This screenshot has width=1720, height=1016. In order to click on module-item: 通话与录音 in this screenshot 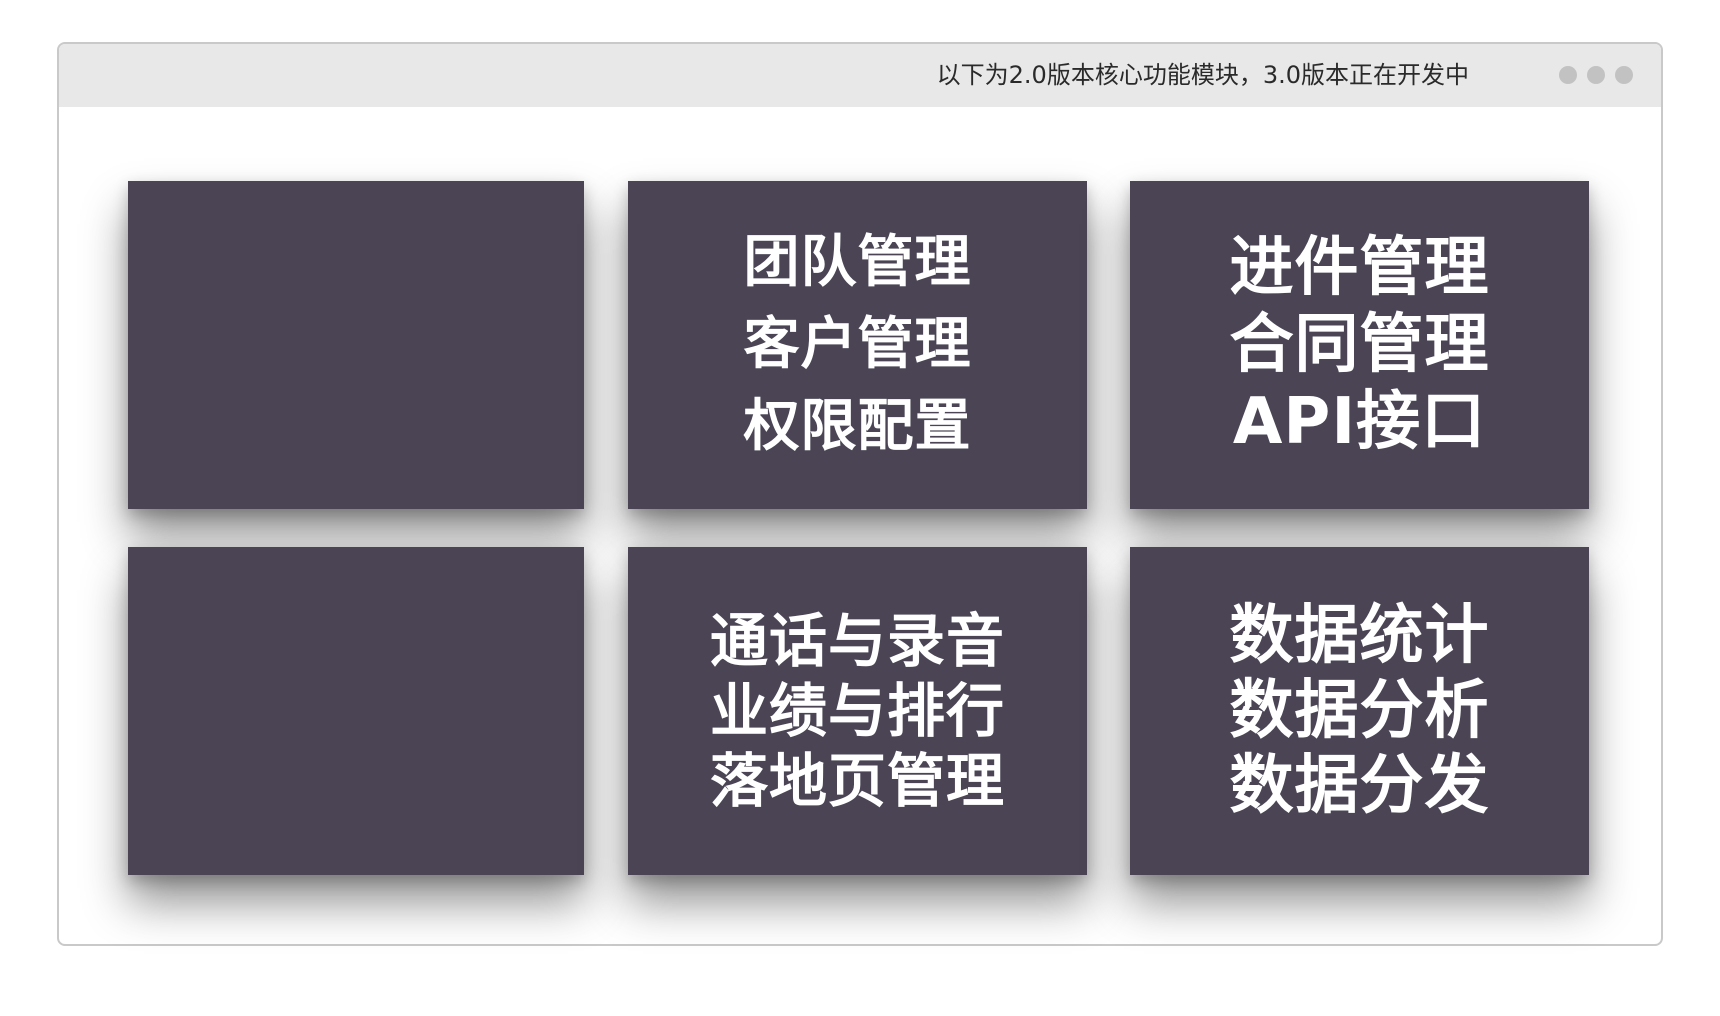, I will do `click(857, 641)`.